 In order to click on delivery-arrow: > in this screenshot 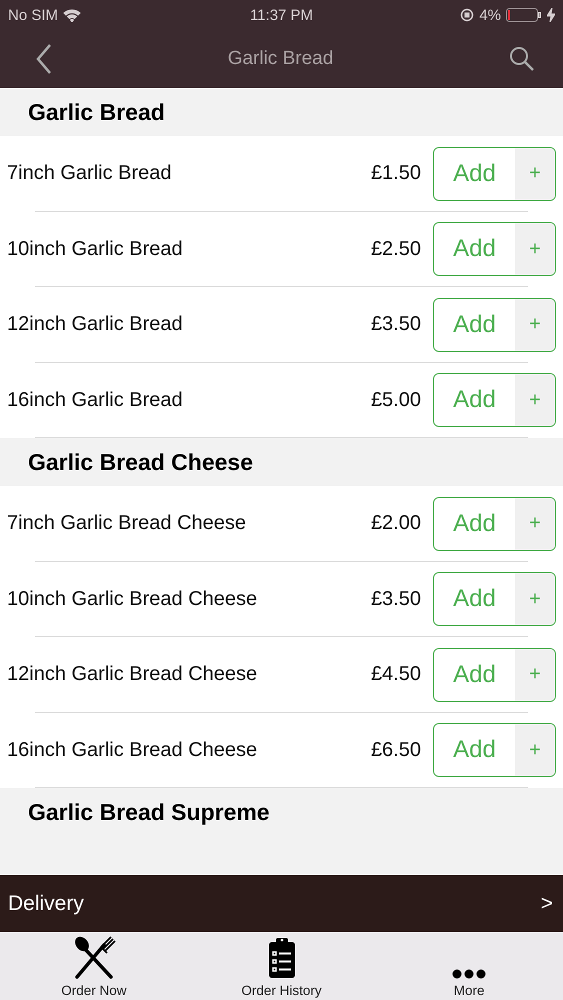, I will do `click(546, 904)`.